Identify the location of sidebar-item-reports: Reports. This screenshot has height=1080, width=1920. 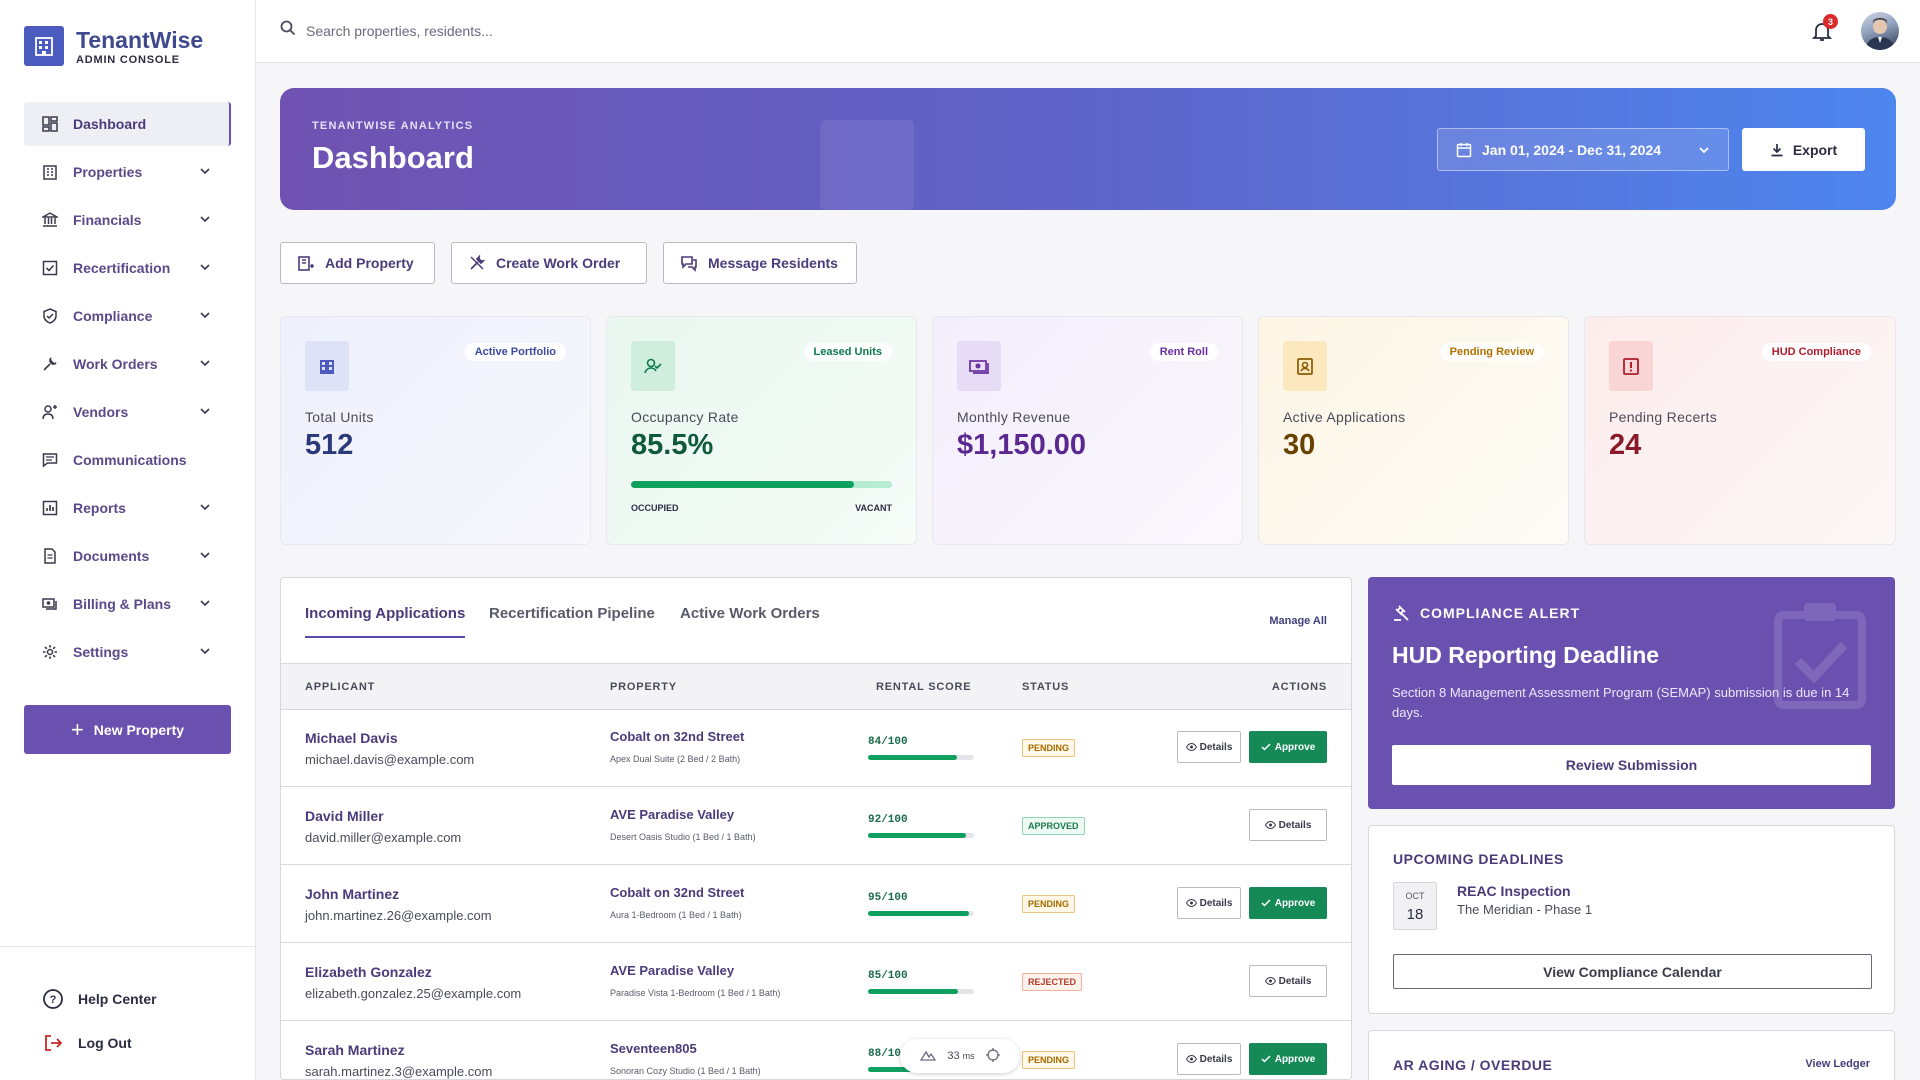
(127, 508).